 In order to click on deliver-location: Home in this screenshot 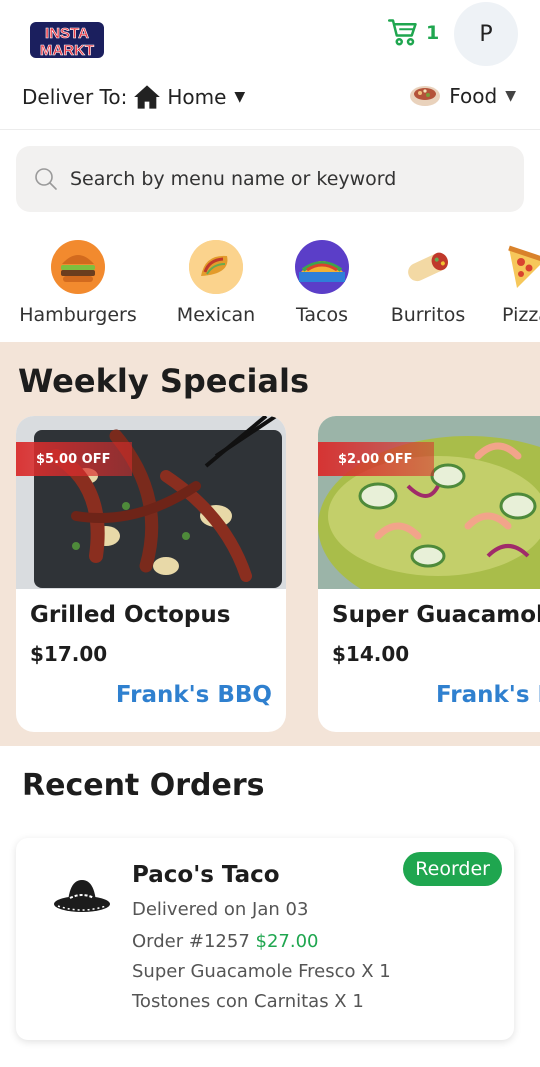, I will do `click(197, 97)`.